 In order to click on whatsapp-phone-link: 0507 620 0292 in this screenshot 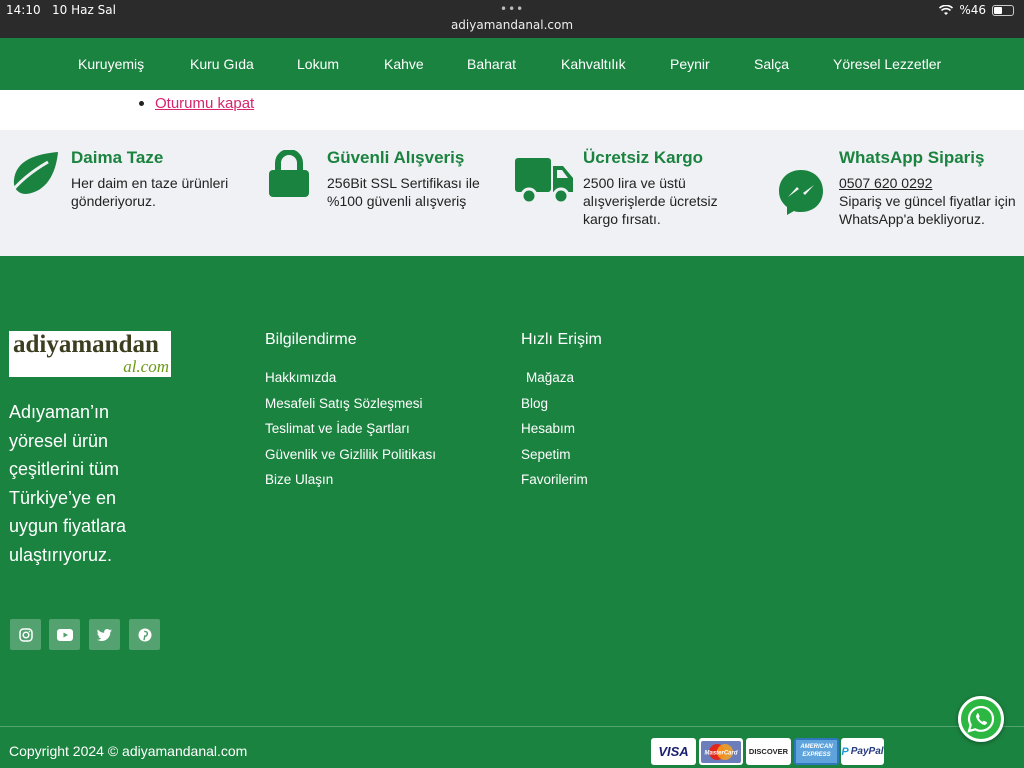, I will do `click(929, 183)`.